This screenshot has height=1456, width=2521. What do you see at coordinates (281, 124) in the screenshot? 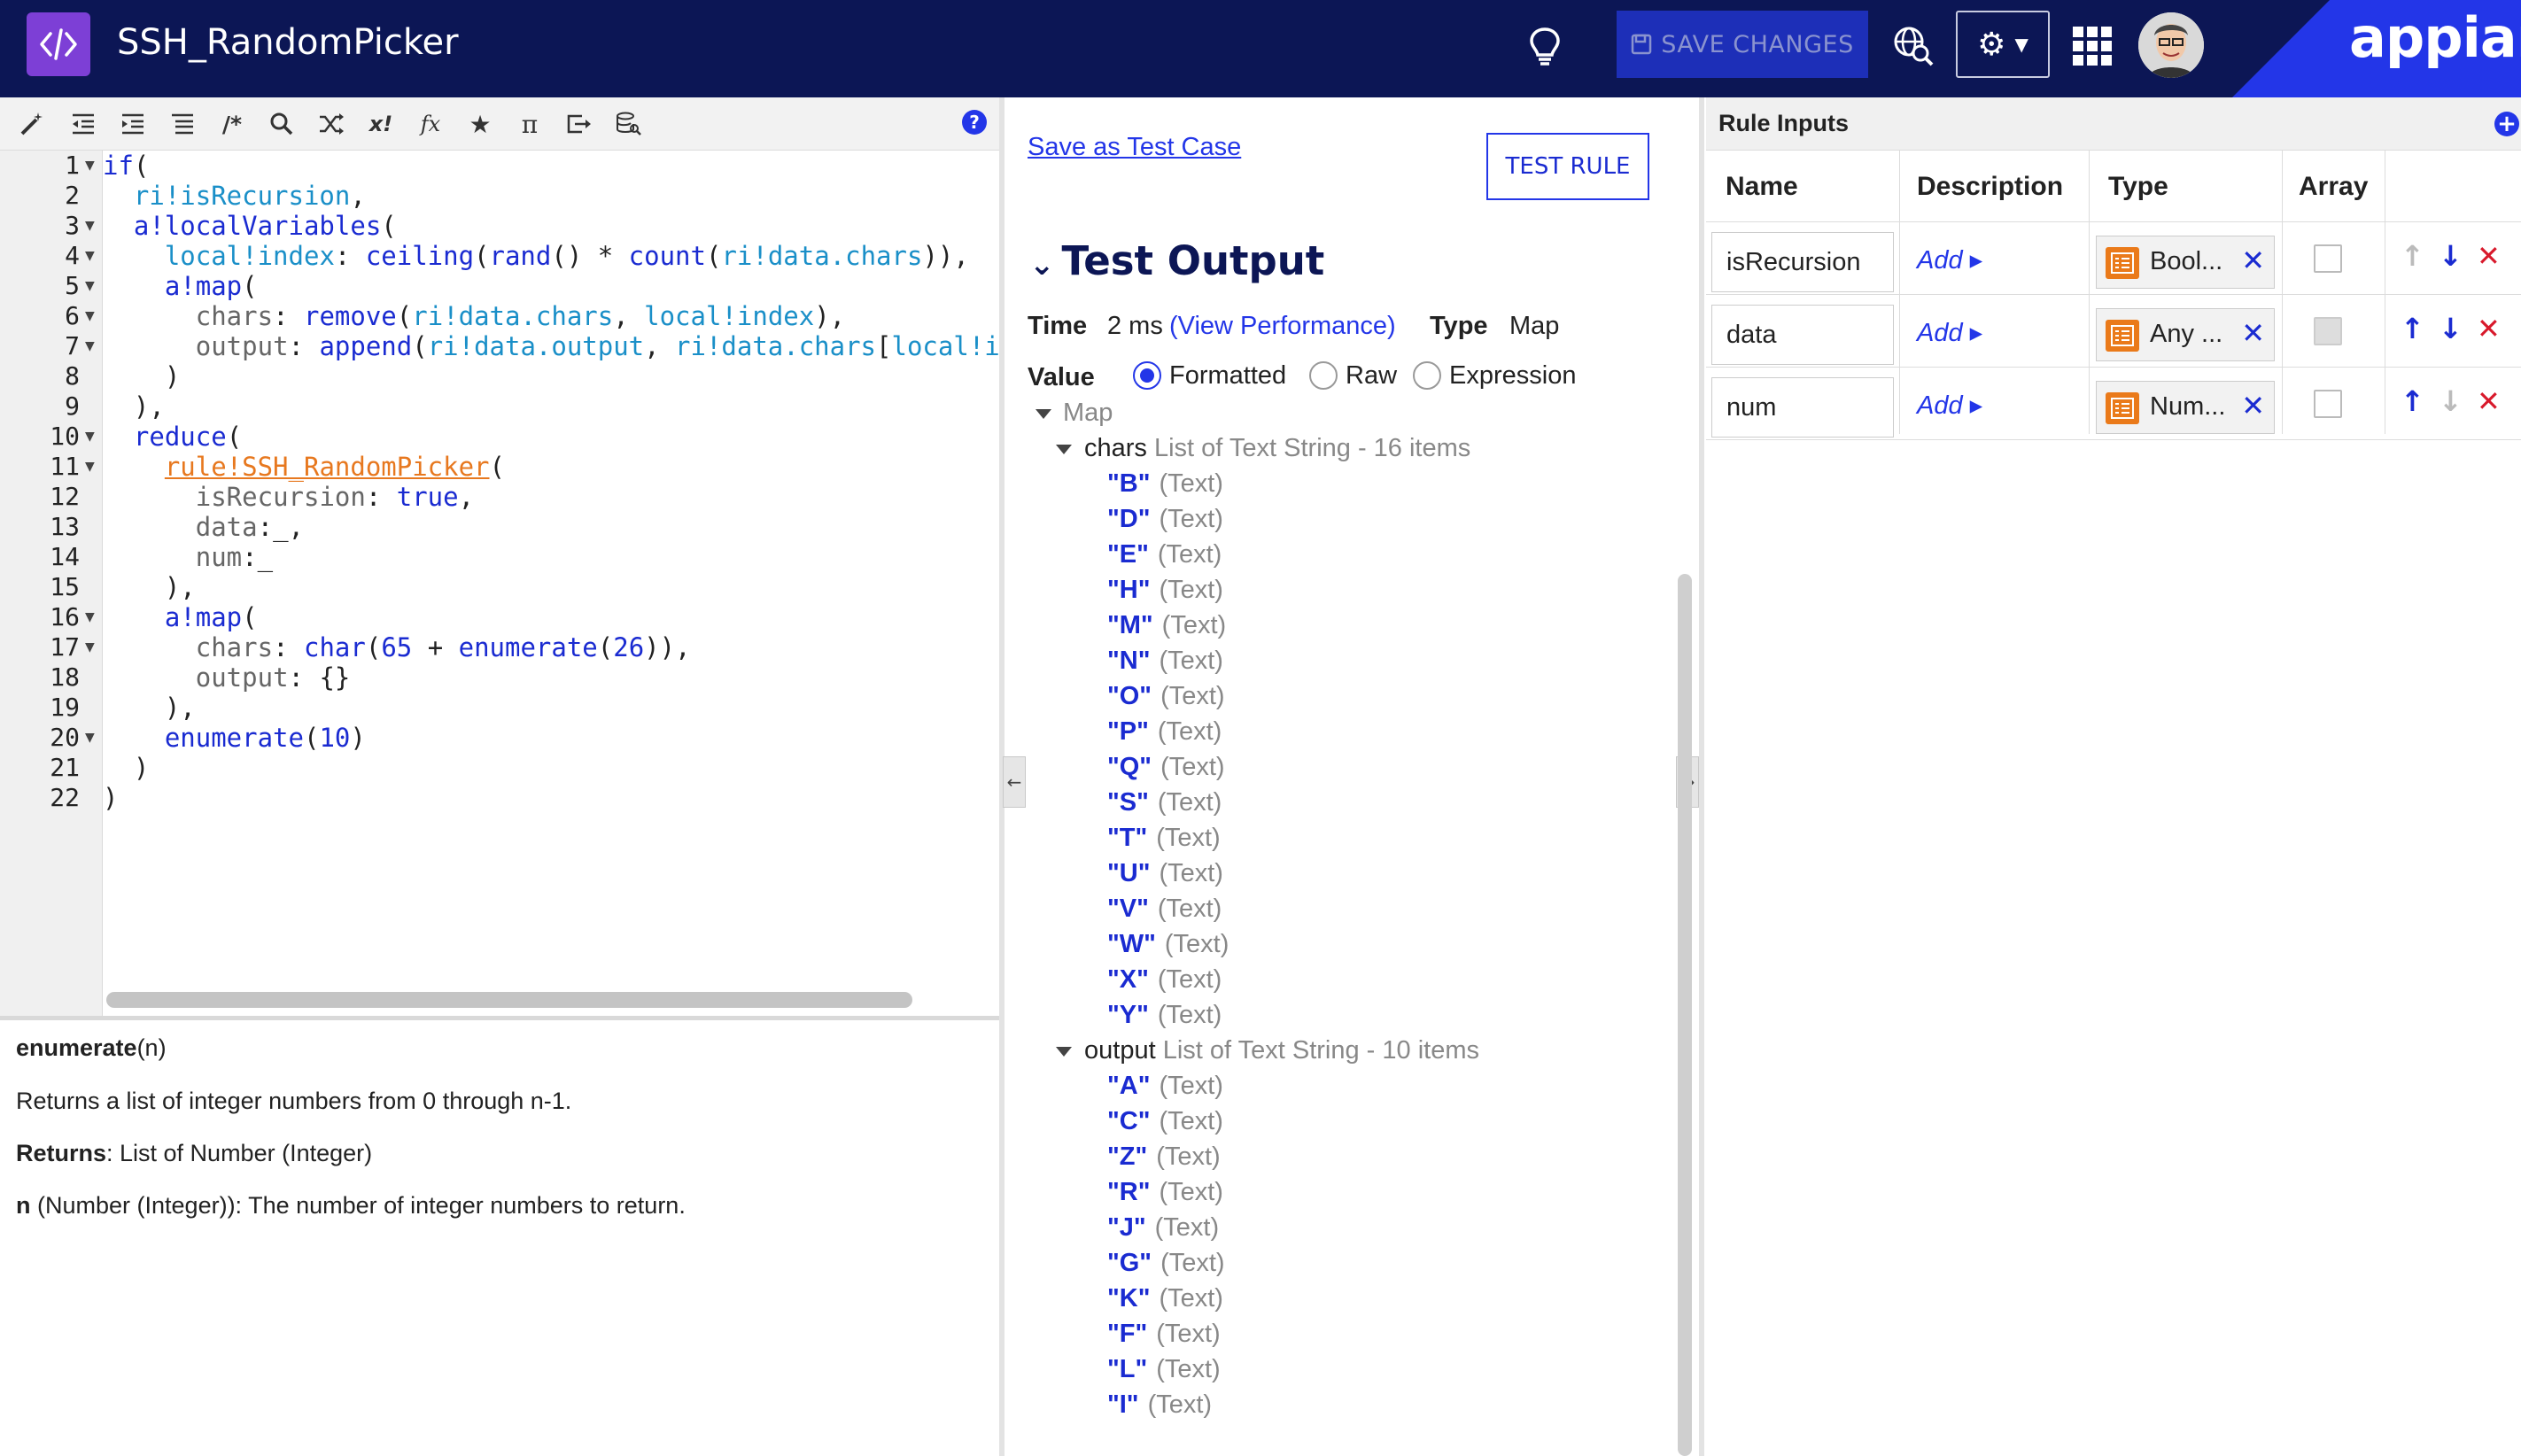
I see `search-icon` at bounding box center [281, 124].